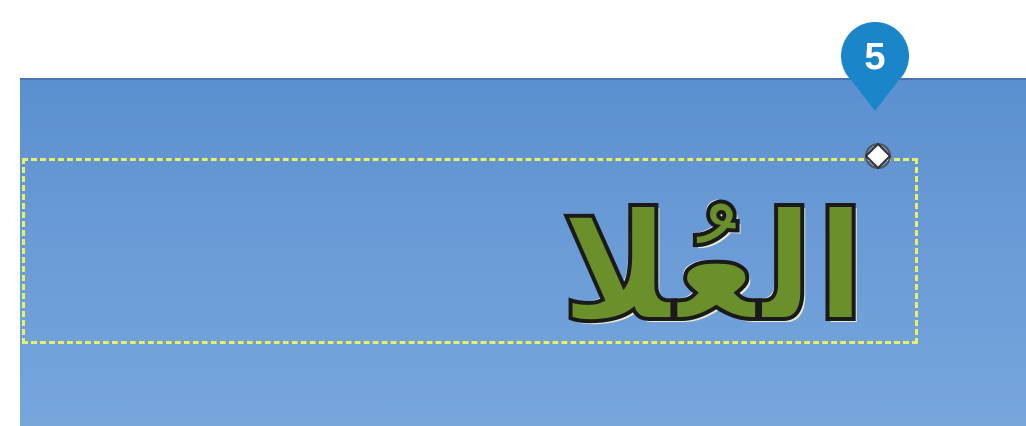 The height and width of the screenshot is (426, 1026). Describe the element at coordinates (875, 56) in the screenshot. I see `step-badge-number: 5` at that location.